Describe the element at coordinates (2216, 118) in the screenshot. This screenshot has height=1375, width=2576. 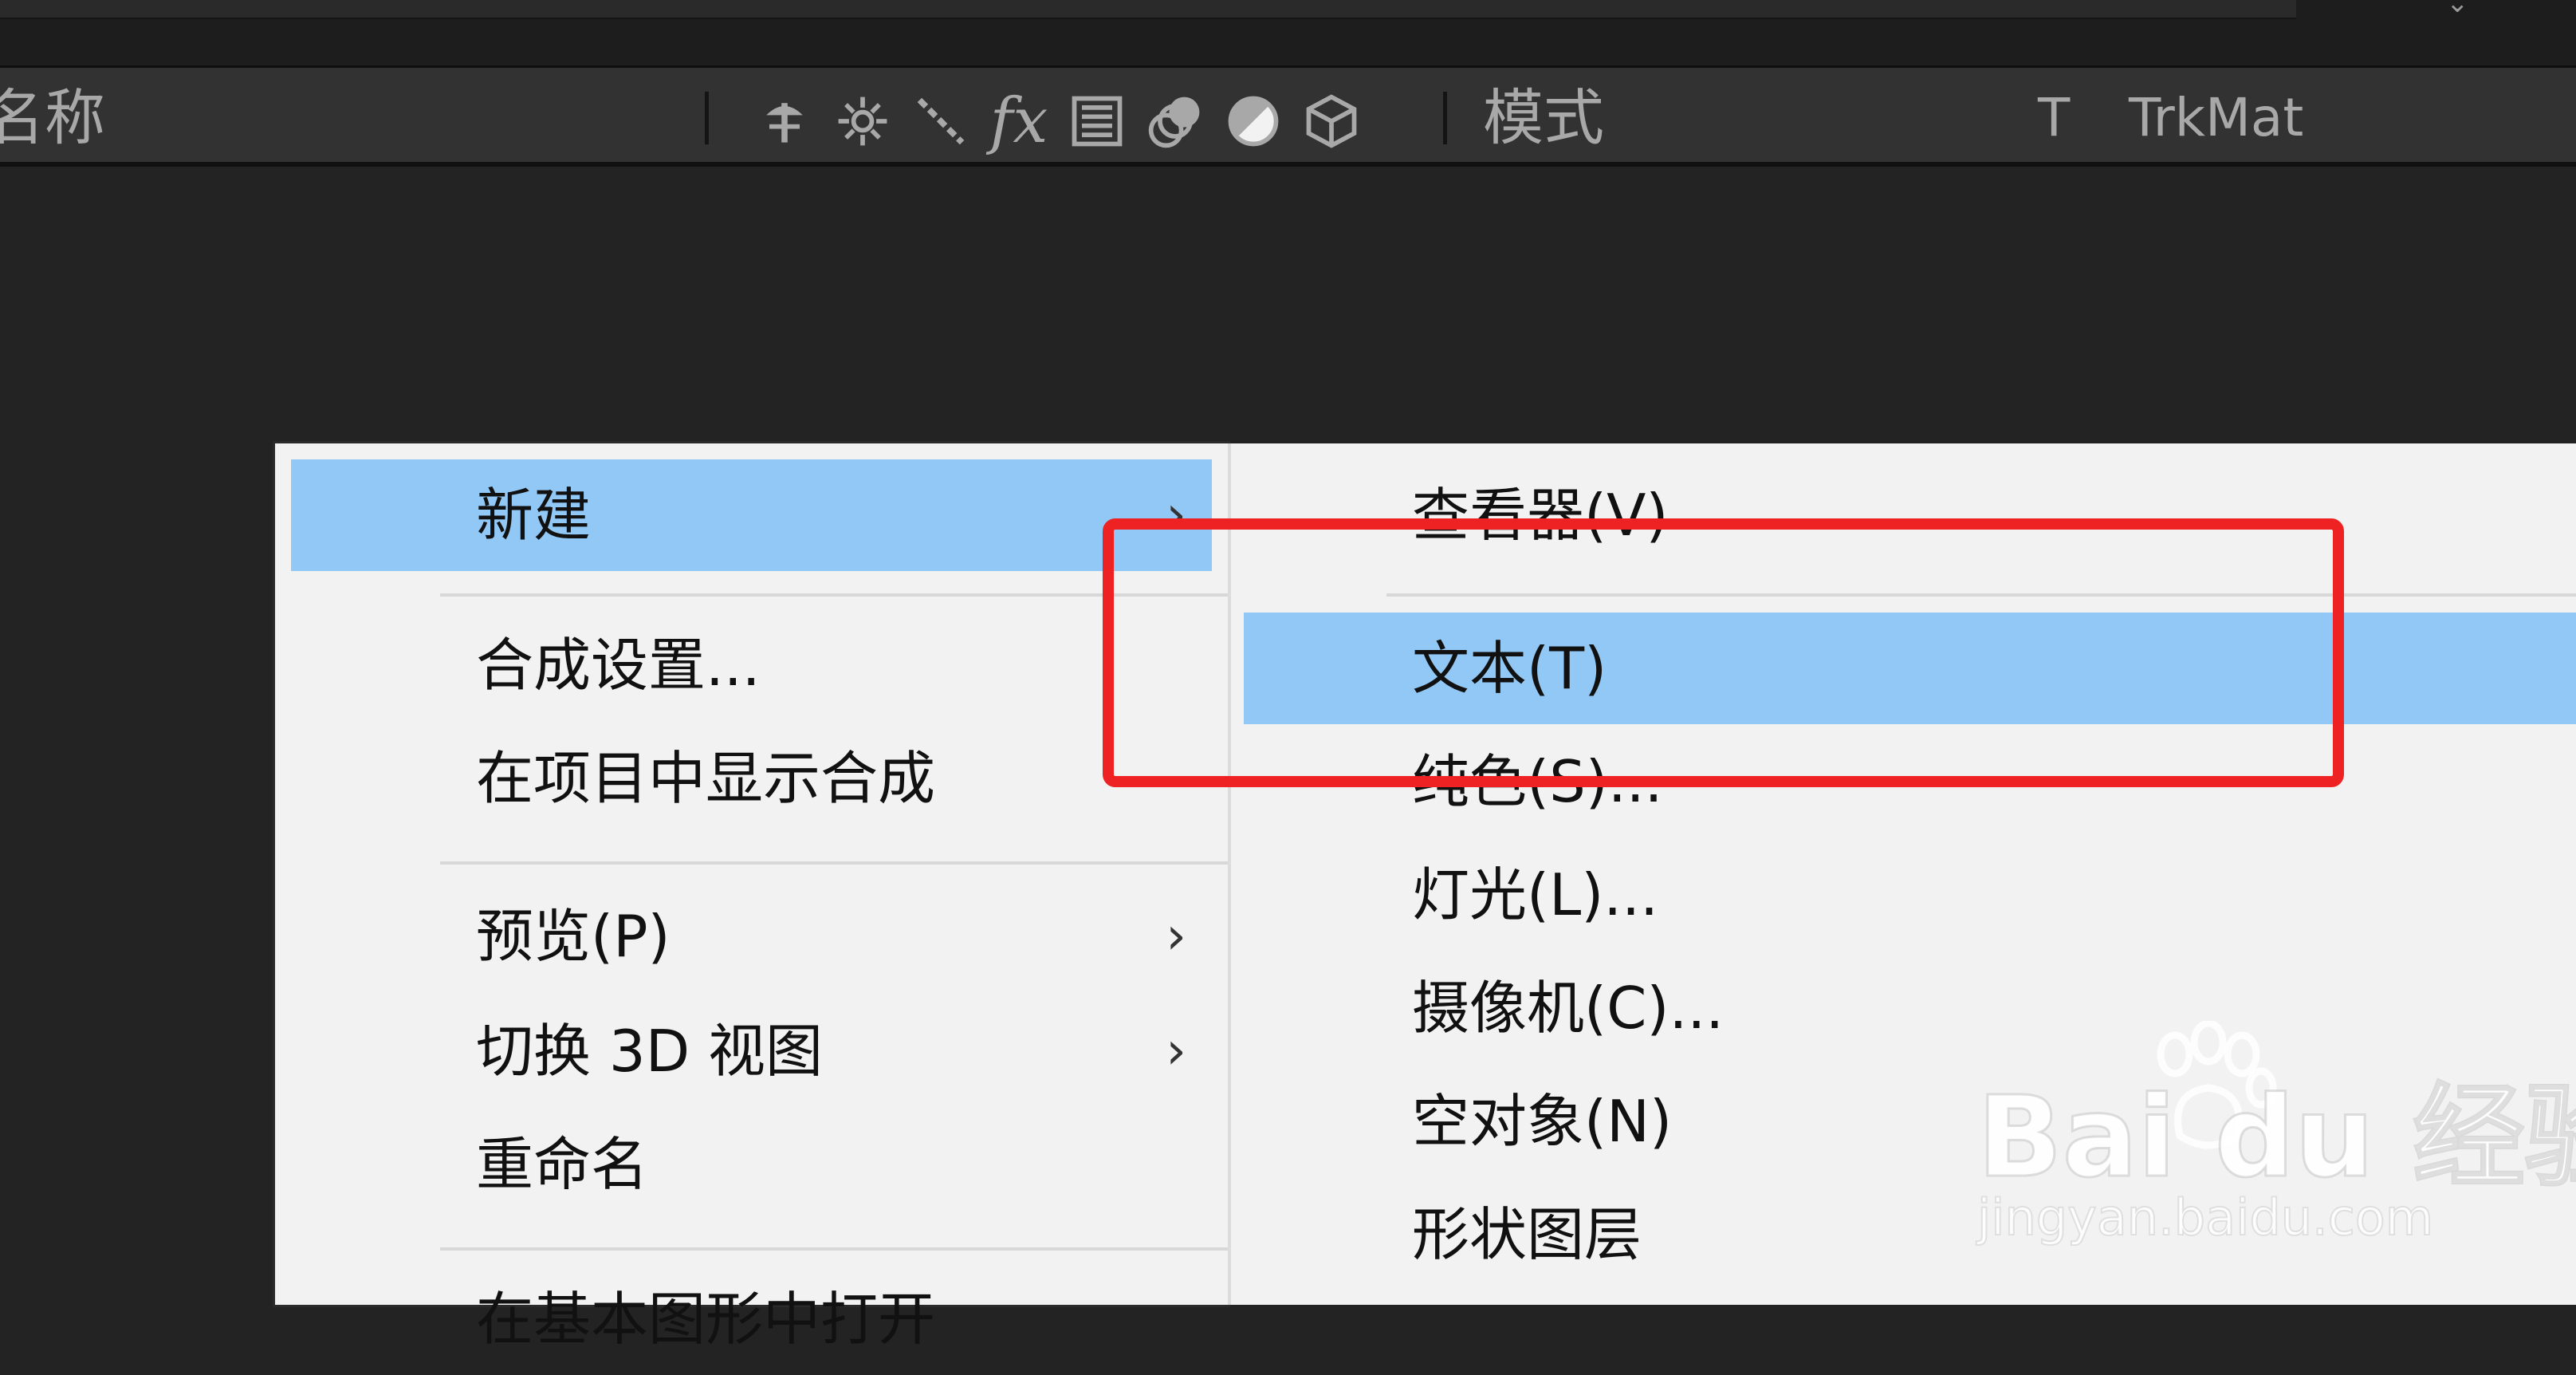
I see `column-header-trkmat: TrkMat` at that location.